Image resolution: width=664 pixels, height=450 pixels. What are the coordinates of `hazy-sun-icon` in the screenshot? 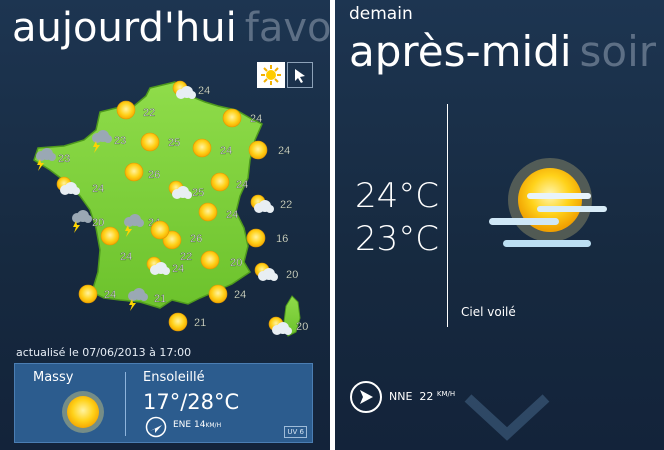 It's located at (548, 202).